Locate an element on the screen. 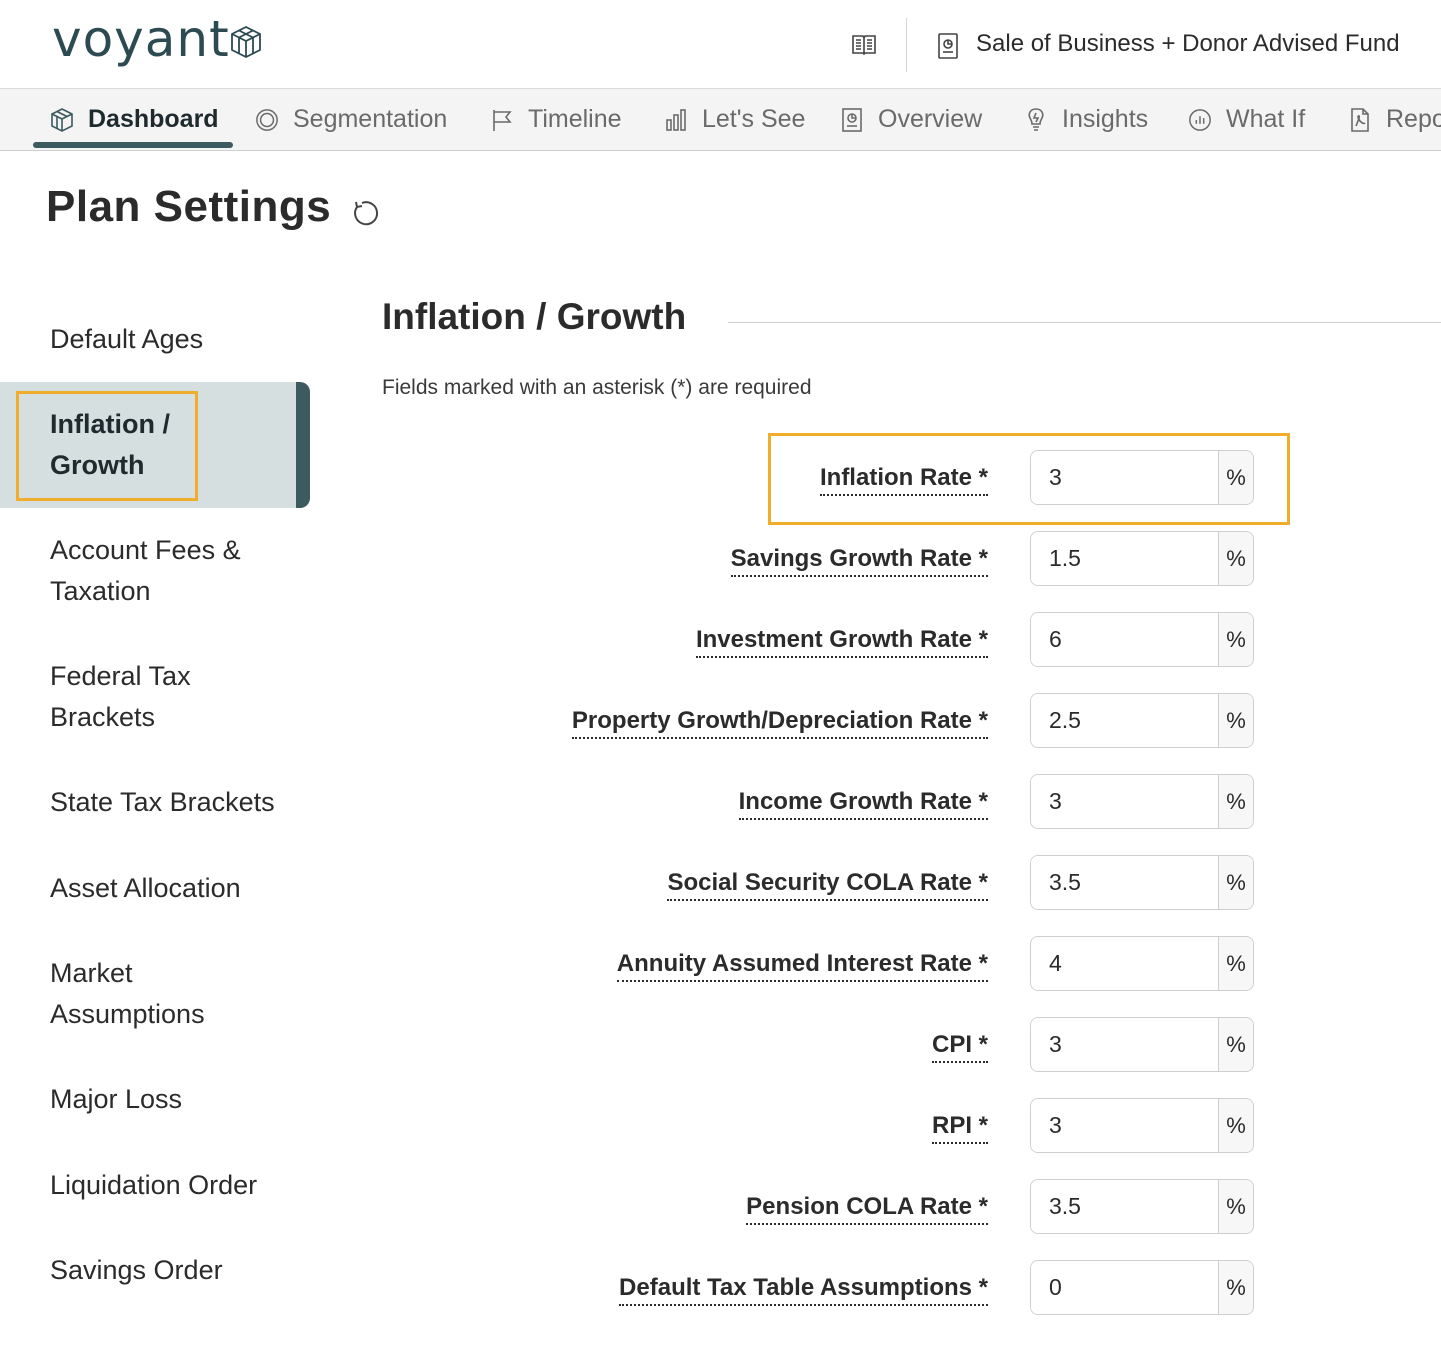 The width and height of the screenshot is (1441, 1346). social-security-cola-rate-group: % is located at coordinates (1142, 882).